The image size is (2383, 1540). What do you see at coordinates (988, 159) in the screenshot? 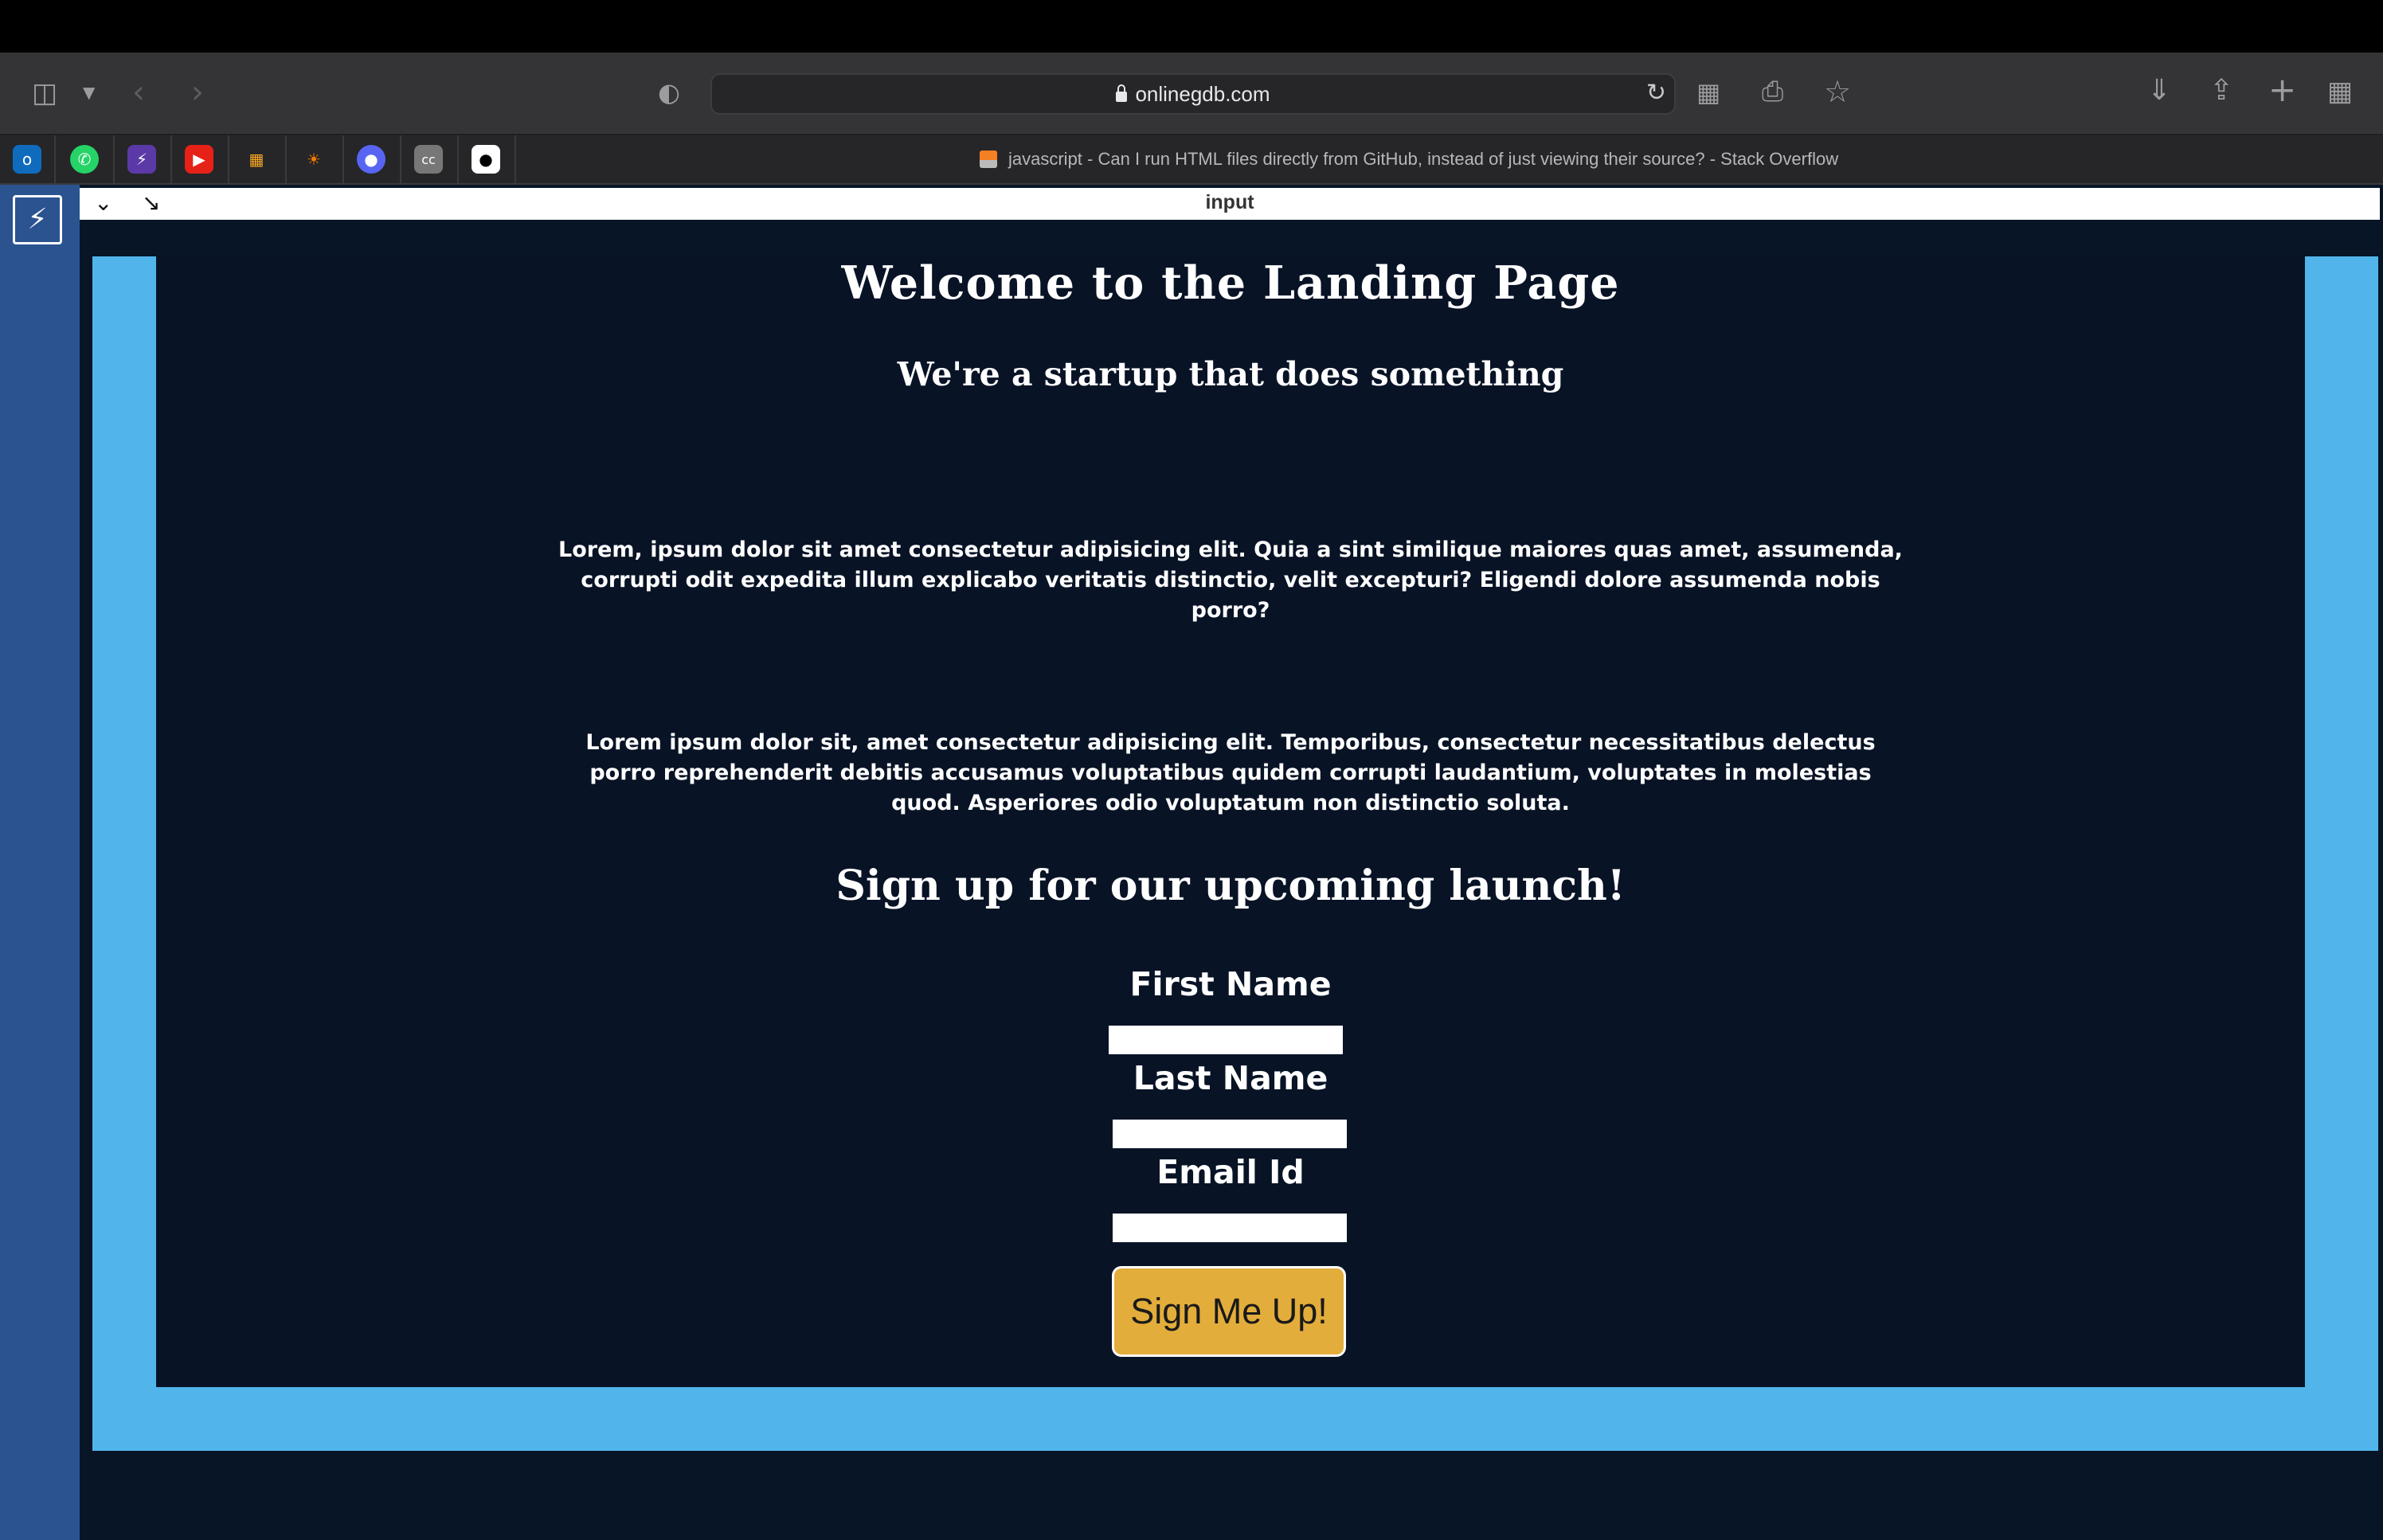
I see `stackoverflow-icon` at bounding box center [988, 159].